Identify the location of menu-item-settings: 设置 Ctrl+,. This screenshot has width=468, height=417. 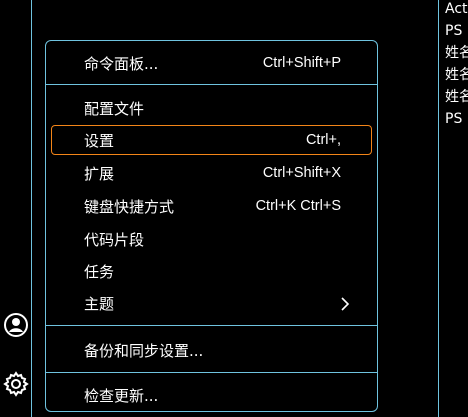
(211, 140).